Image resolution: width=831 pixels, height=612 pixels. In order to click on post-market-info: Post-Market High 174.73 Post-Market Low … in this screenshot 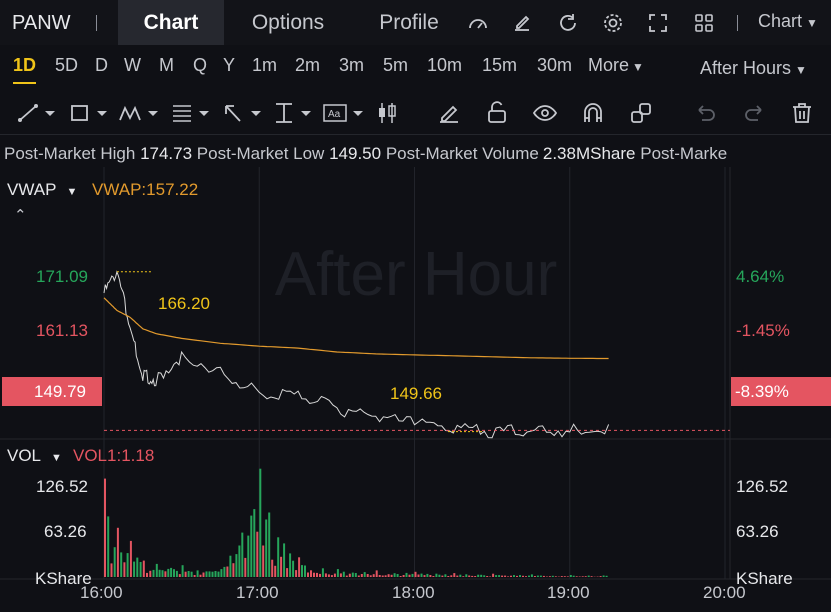, I will do `click(365, 154)`.